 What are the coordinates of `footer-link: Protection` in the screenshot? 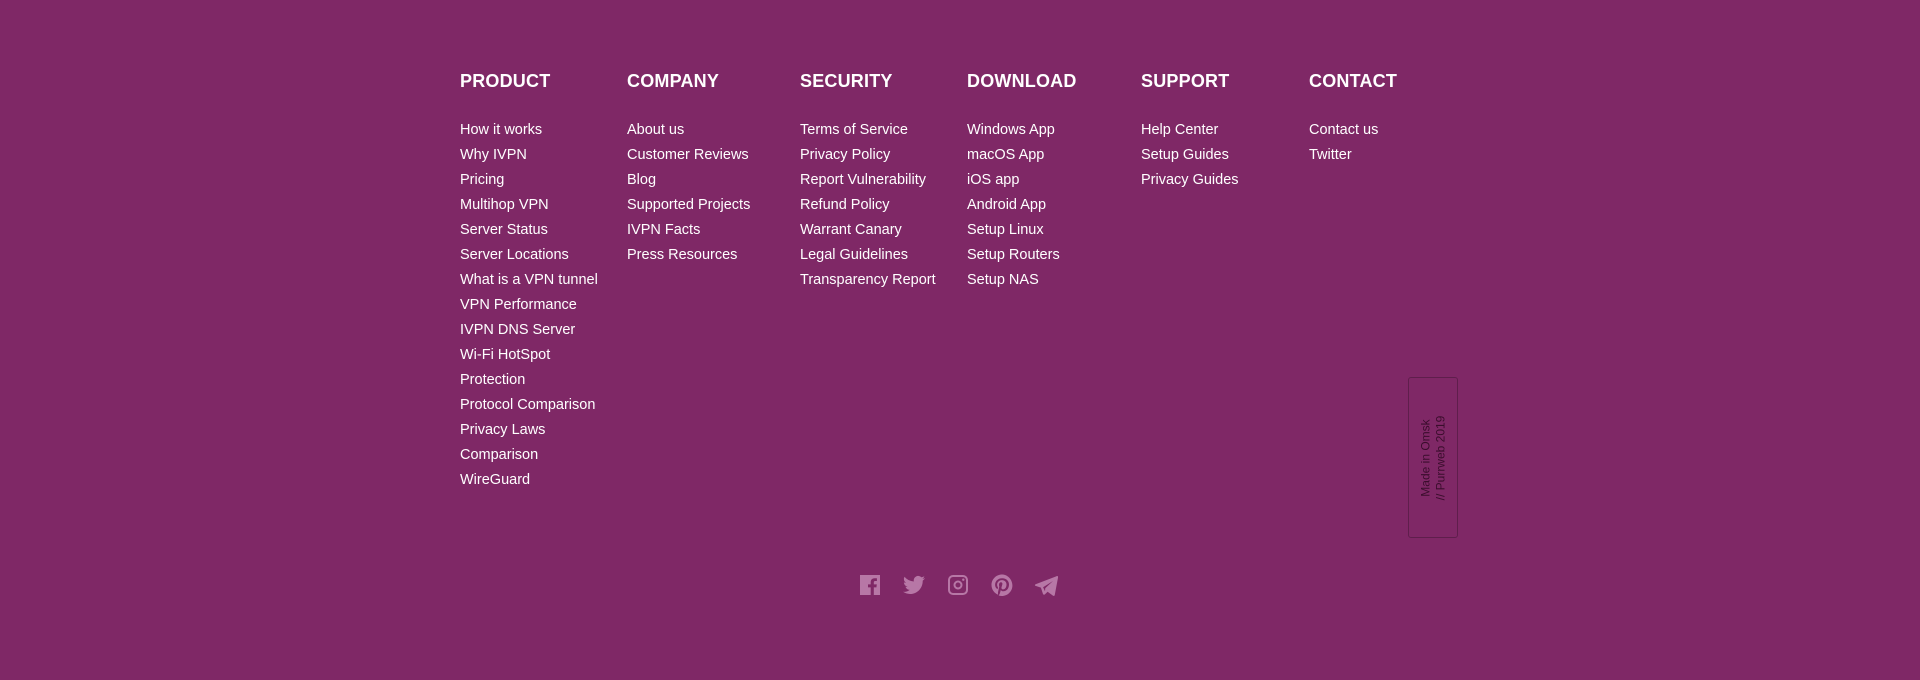 It's located at (543, 380).